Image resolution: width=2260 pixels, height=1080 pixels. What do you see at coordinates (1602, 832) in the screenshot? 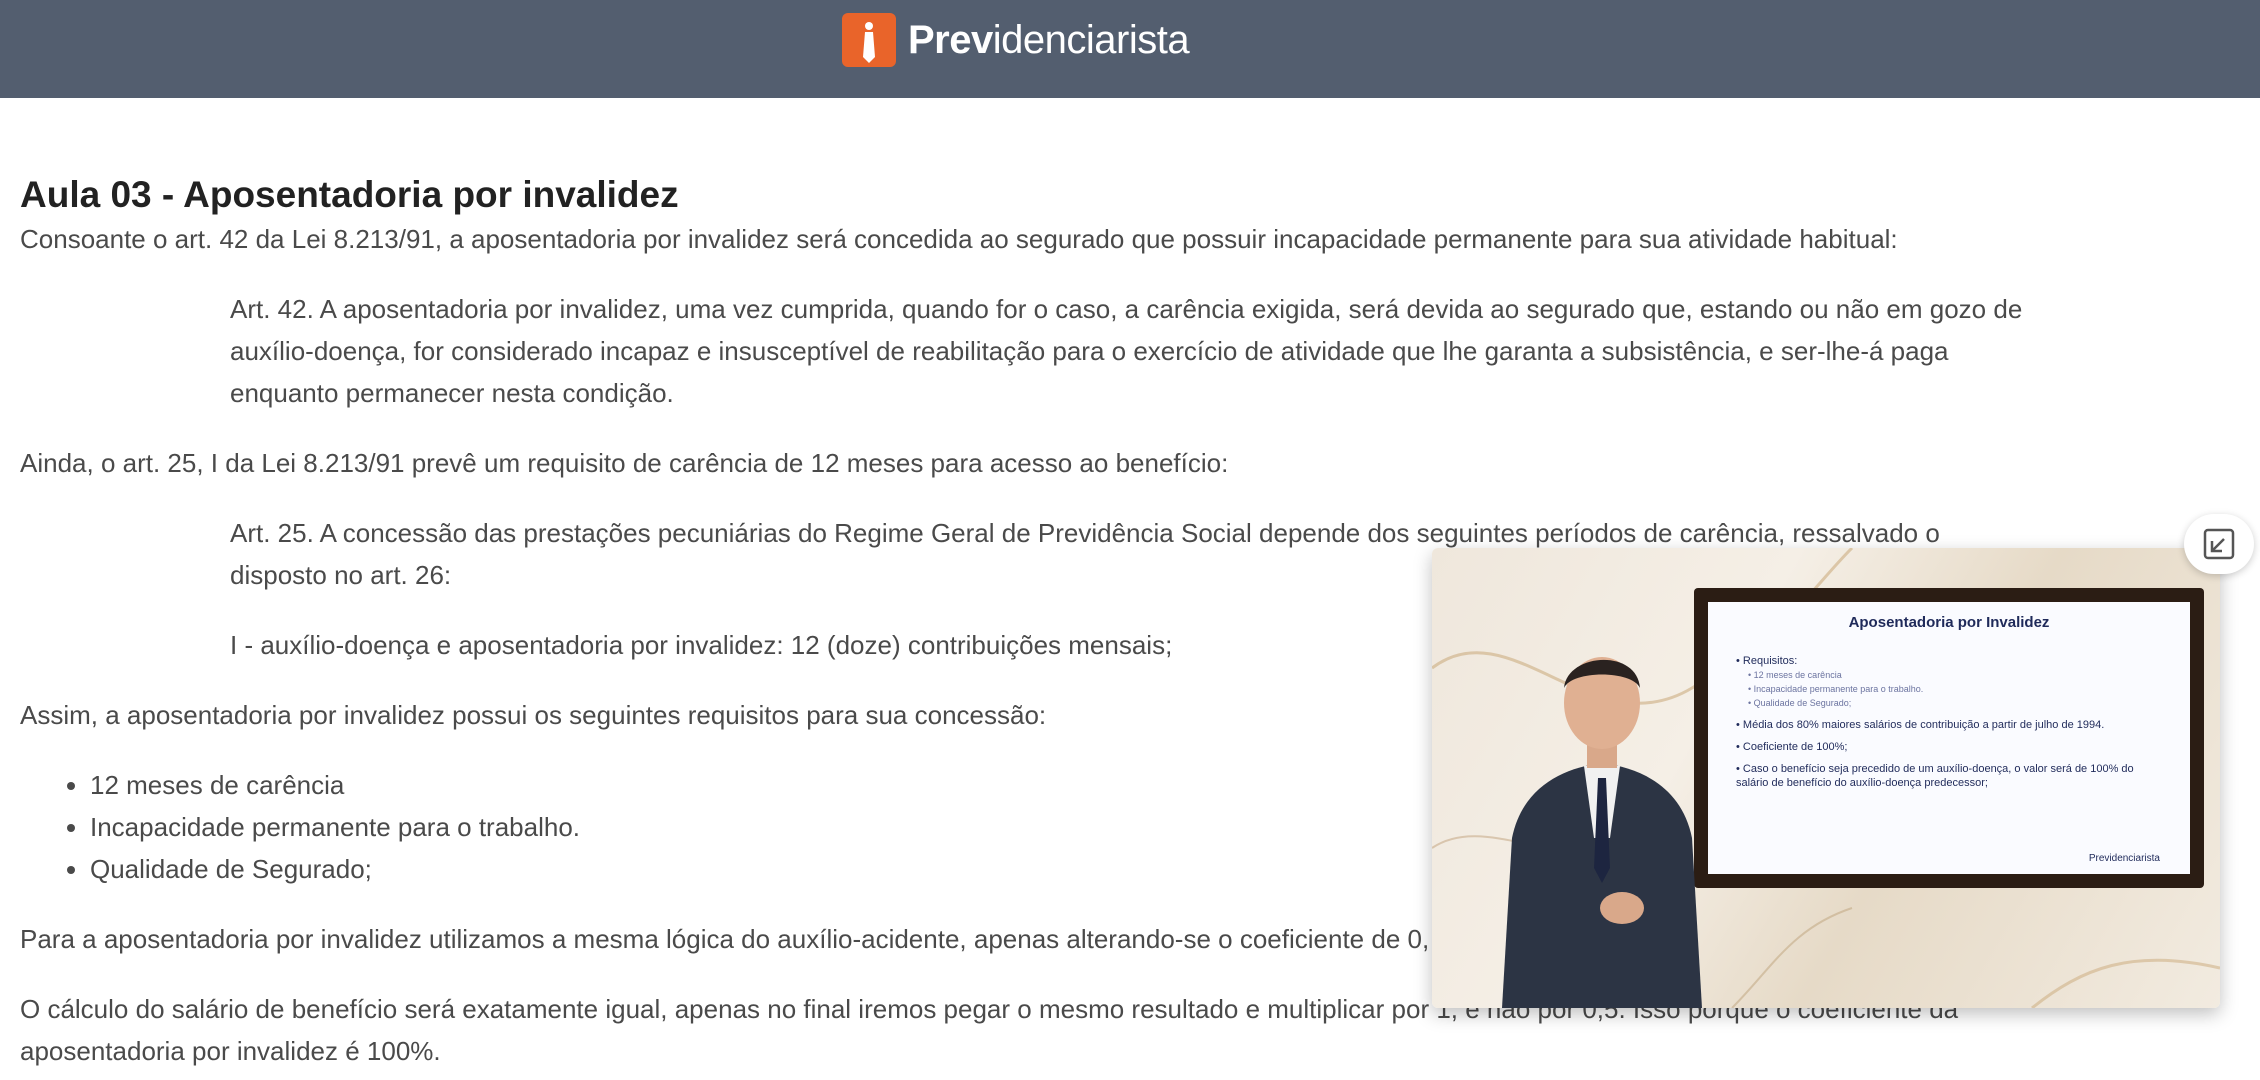
I see `presenter-figure` at bounding box center [1602, 832].